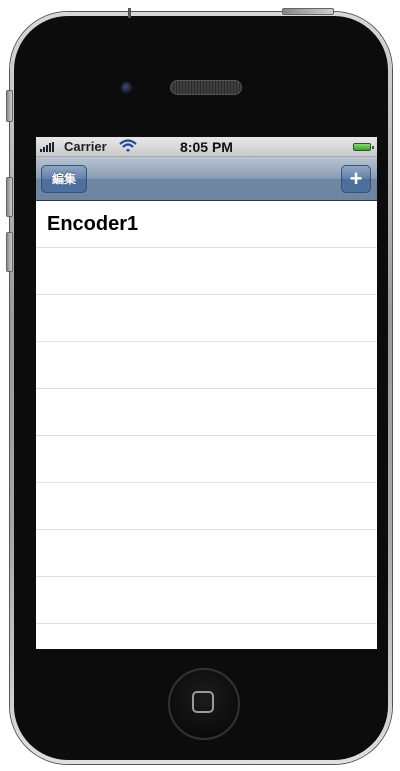 This screenshot has width=400, height=771. I want to click on volume-up-button, so click(9, 197).